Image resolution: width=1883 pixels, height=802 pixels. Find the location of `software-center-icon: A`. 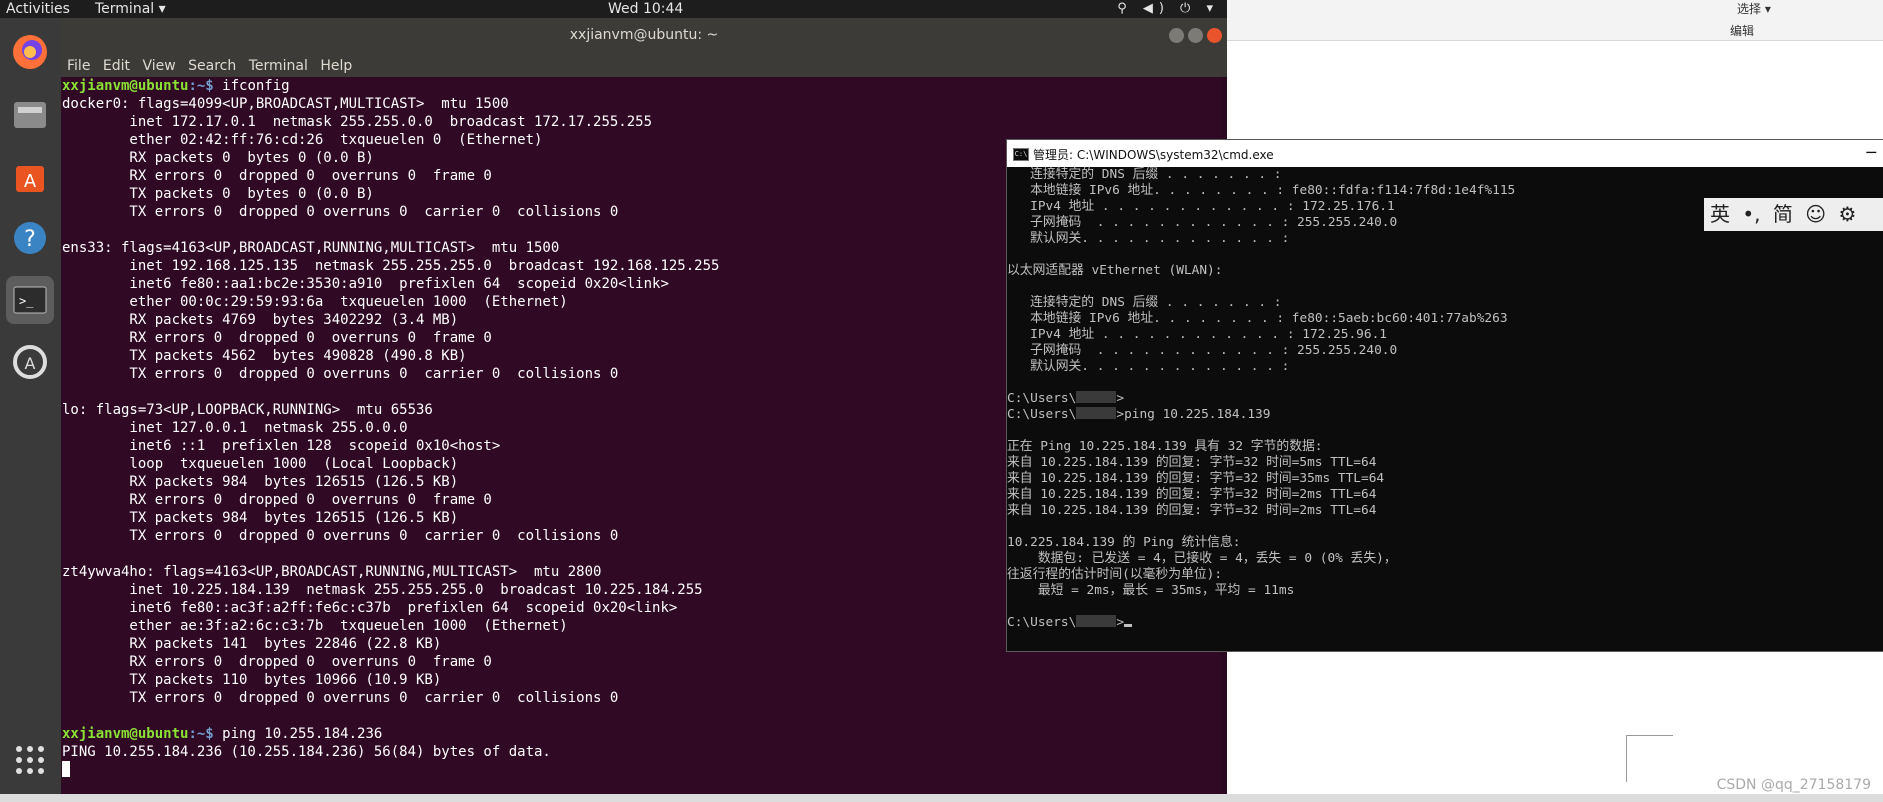

software-center-icon: A is located at coordinates (30, 176).